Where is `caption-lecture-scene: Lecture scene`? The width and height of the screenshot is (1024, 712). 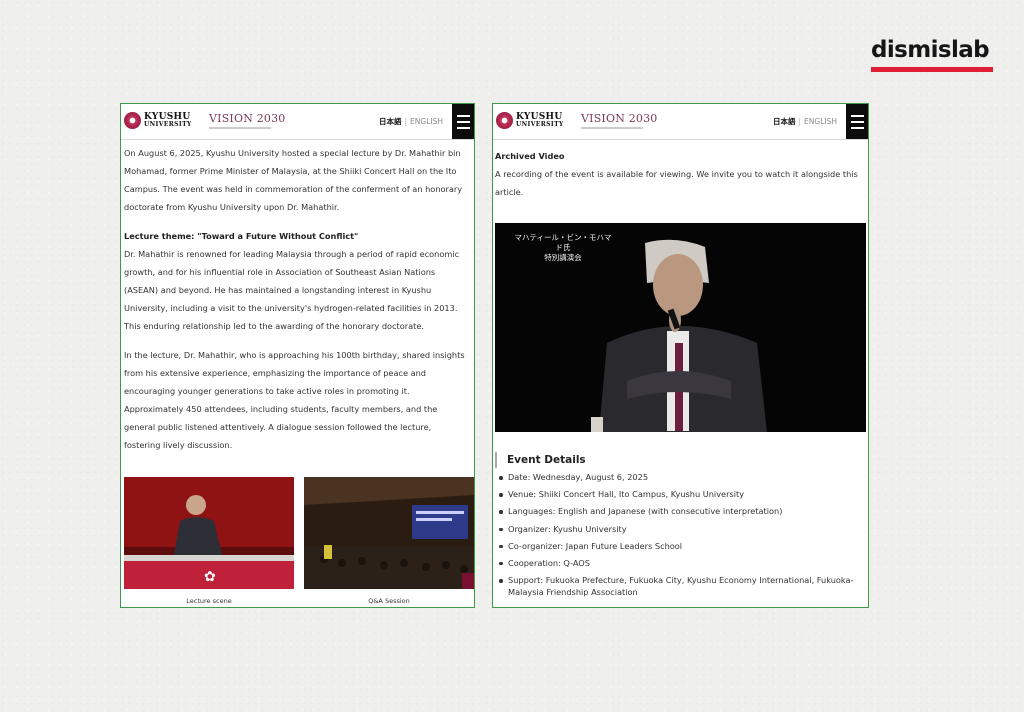
caption-lecture-scene: Lecture scene is located at coordinates (209, 601).